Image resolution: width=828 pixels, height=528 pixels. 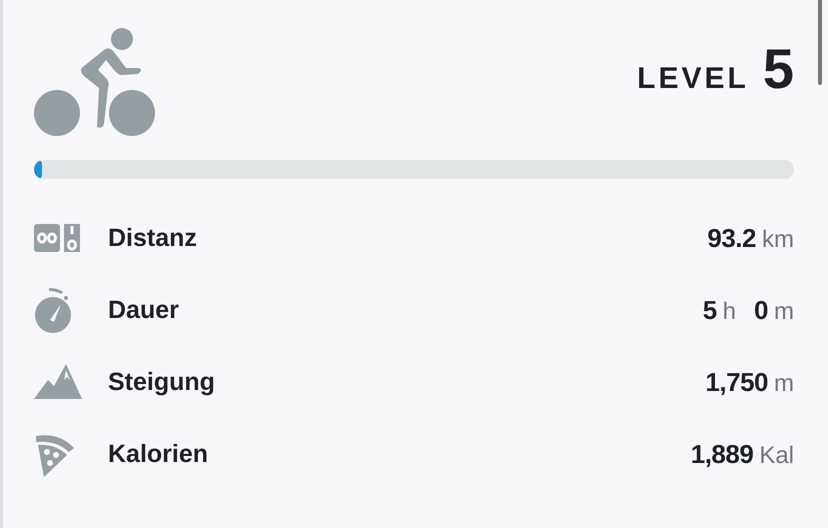 I want to click on stat-unit: Kal, so click(x=776, y=456).